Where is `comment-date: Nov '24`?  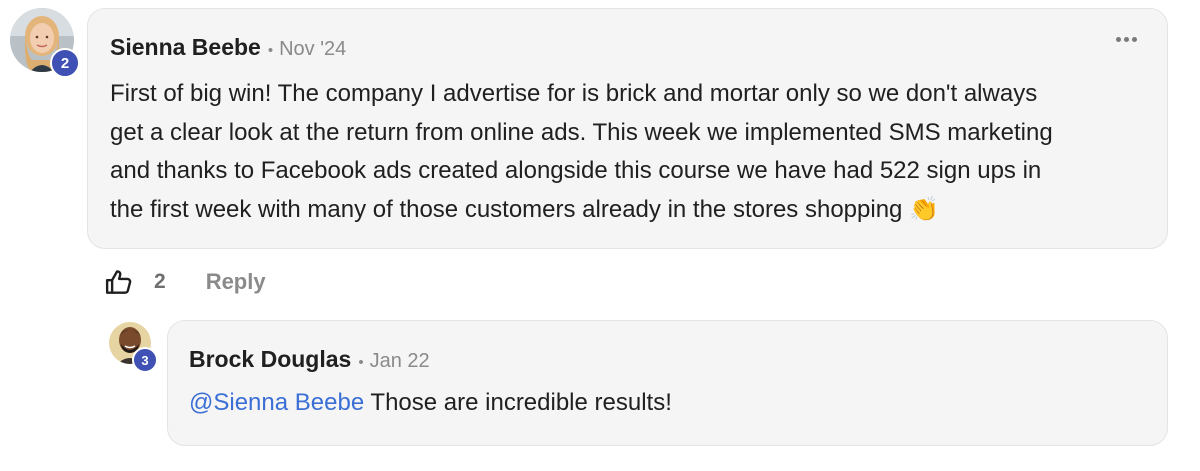
comment-date: Nov '24 is located at coordinates (312, 49).